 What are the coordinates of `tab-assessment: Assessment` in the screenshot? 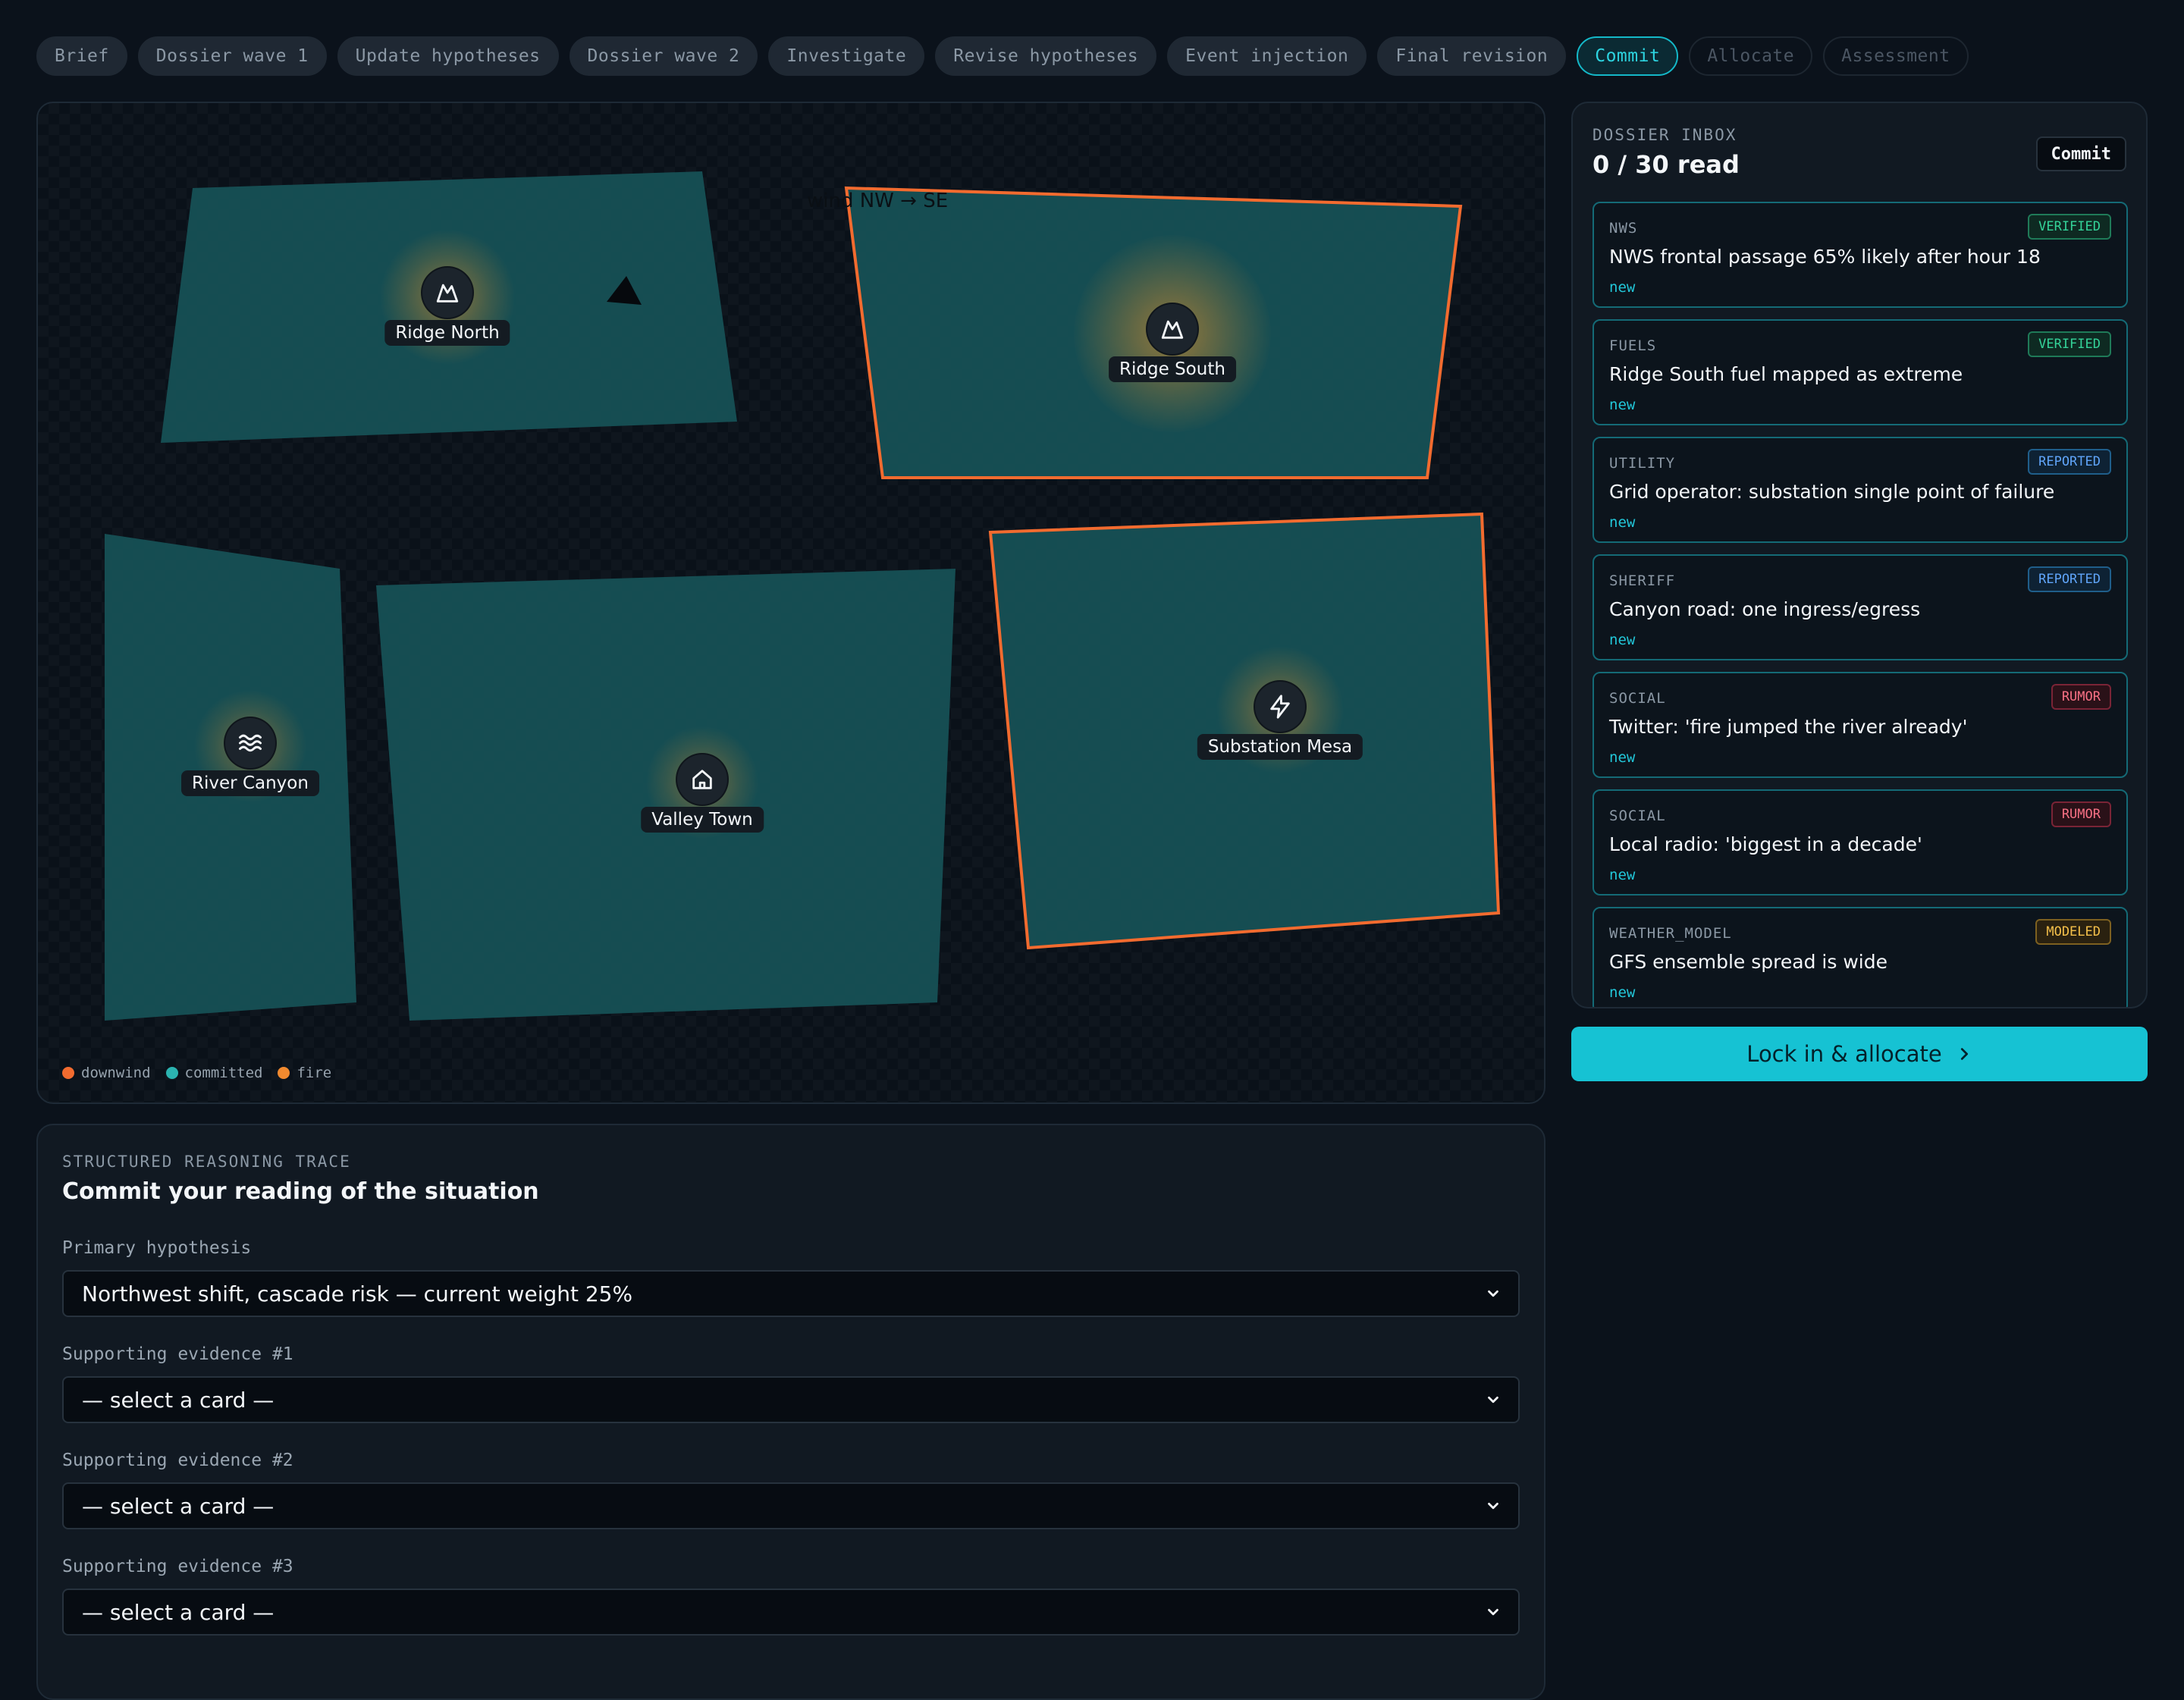 It's located at (1896, 56).